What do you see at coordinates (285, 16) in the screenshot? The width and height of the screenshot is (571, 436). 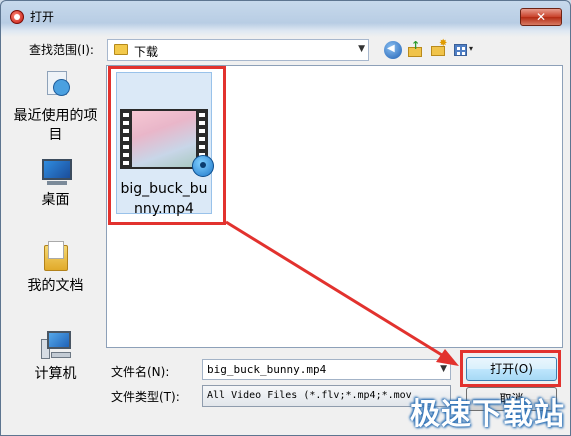 I see `title-bar: 打开 ✕` at bounding box center [285, 16].